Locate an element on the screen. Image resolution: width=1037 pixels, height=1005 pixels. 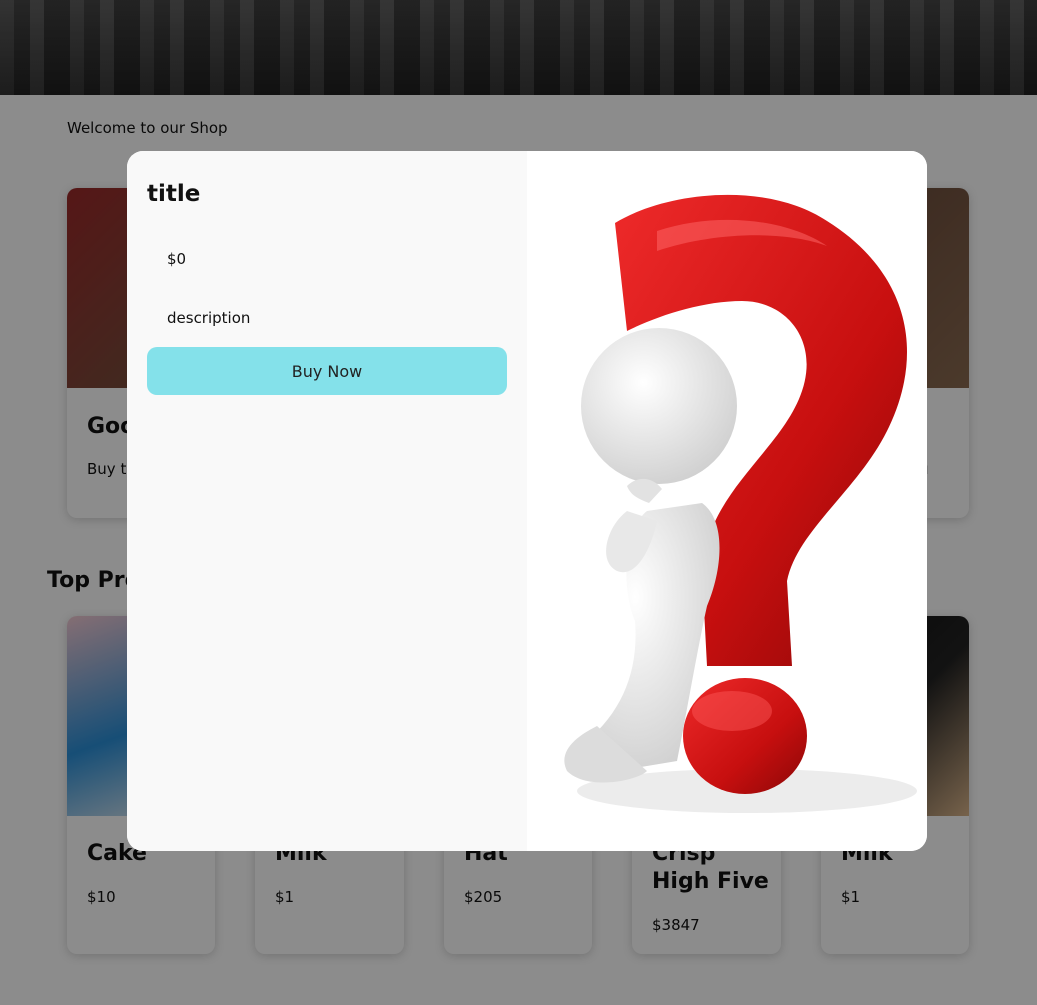
buy-now-button: Buy Now is located at coordinates (327, 371).